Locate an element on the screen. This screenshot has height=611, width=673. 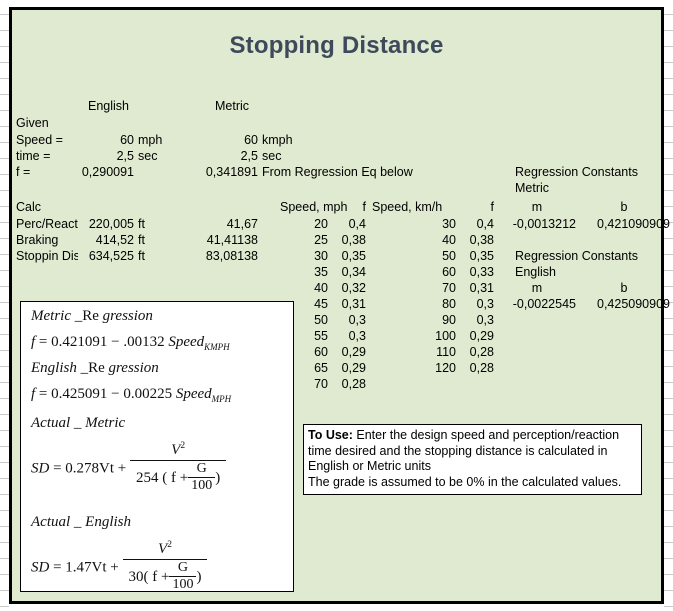
regression-metric-title: Regression Constants is located at coordinates (576, 172).